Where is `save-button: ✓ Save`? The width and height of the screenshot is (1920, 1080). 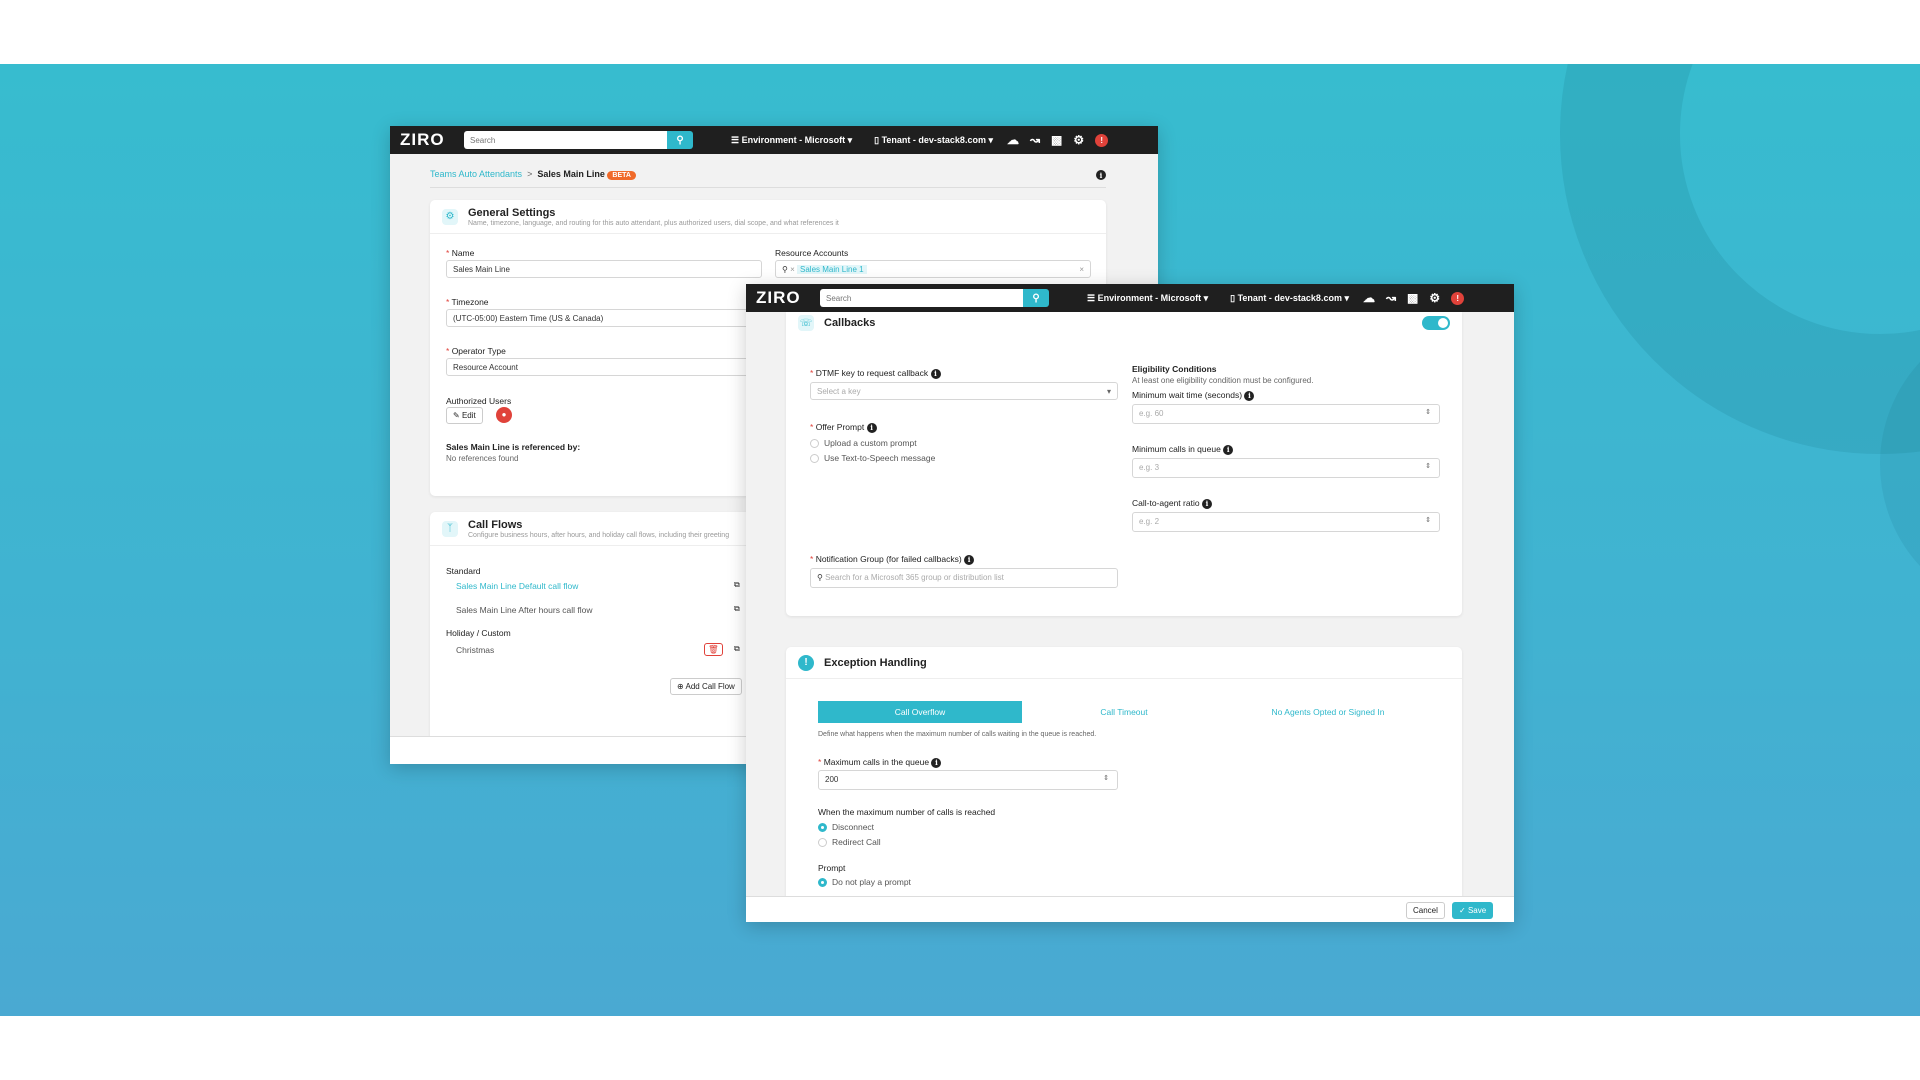
save-button: ✓ Save is located at coordinates (1473, 910).